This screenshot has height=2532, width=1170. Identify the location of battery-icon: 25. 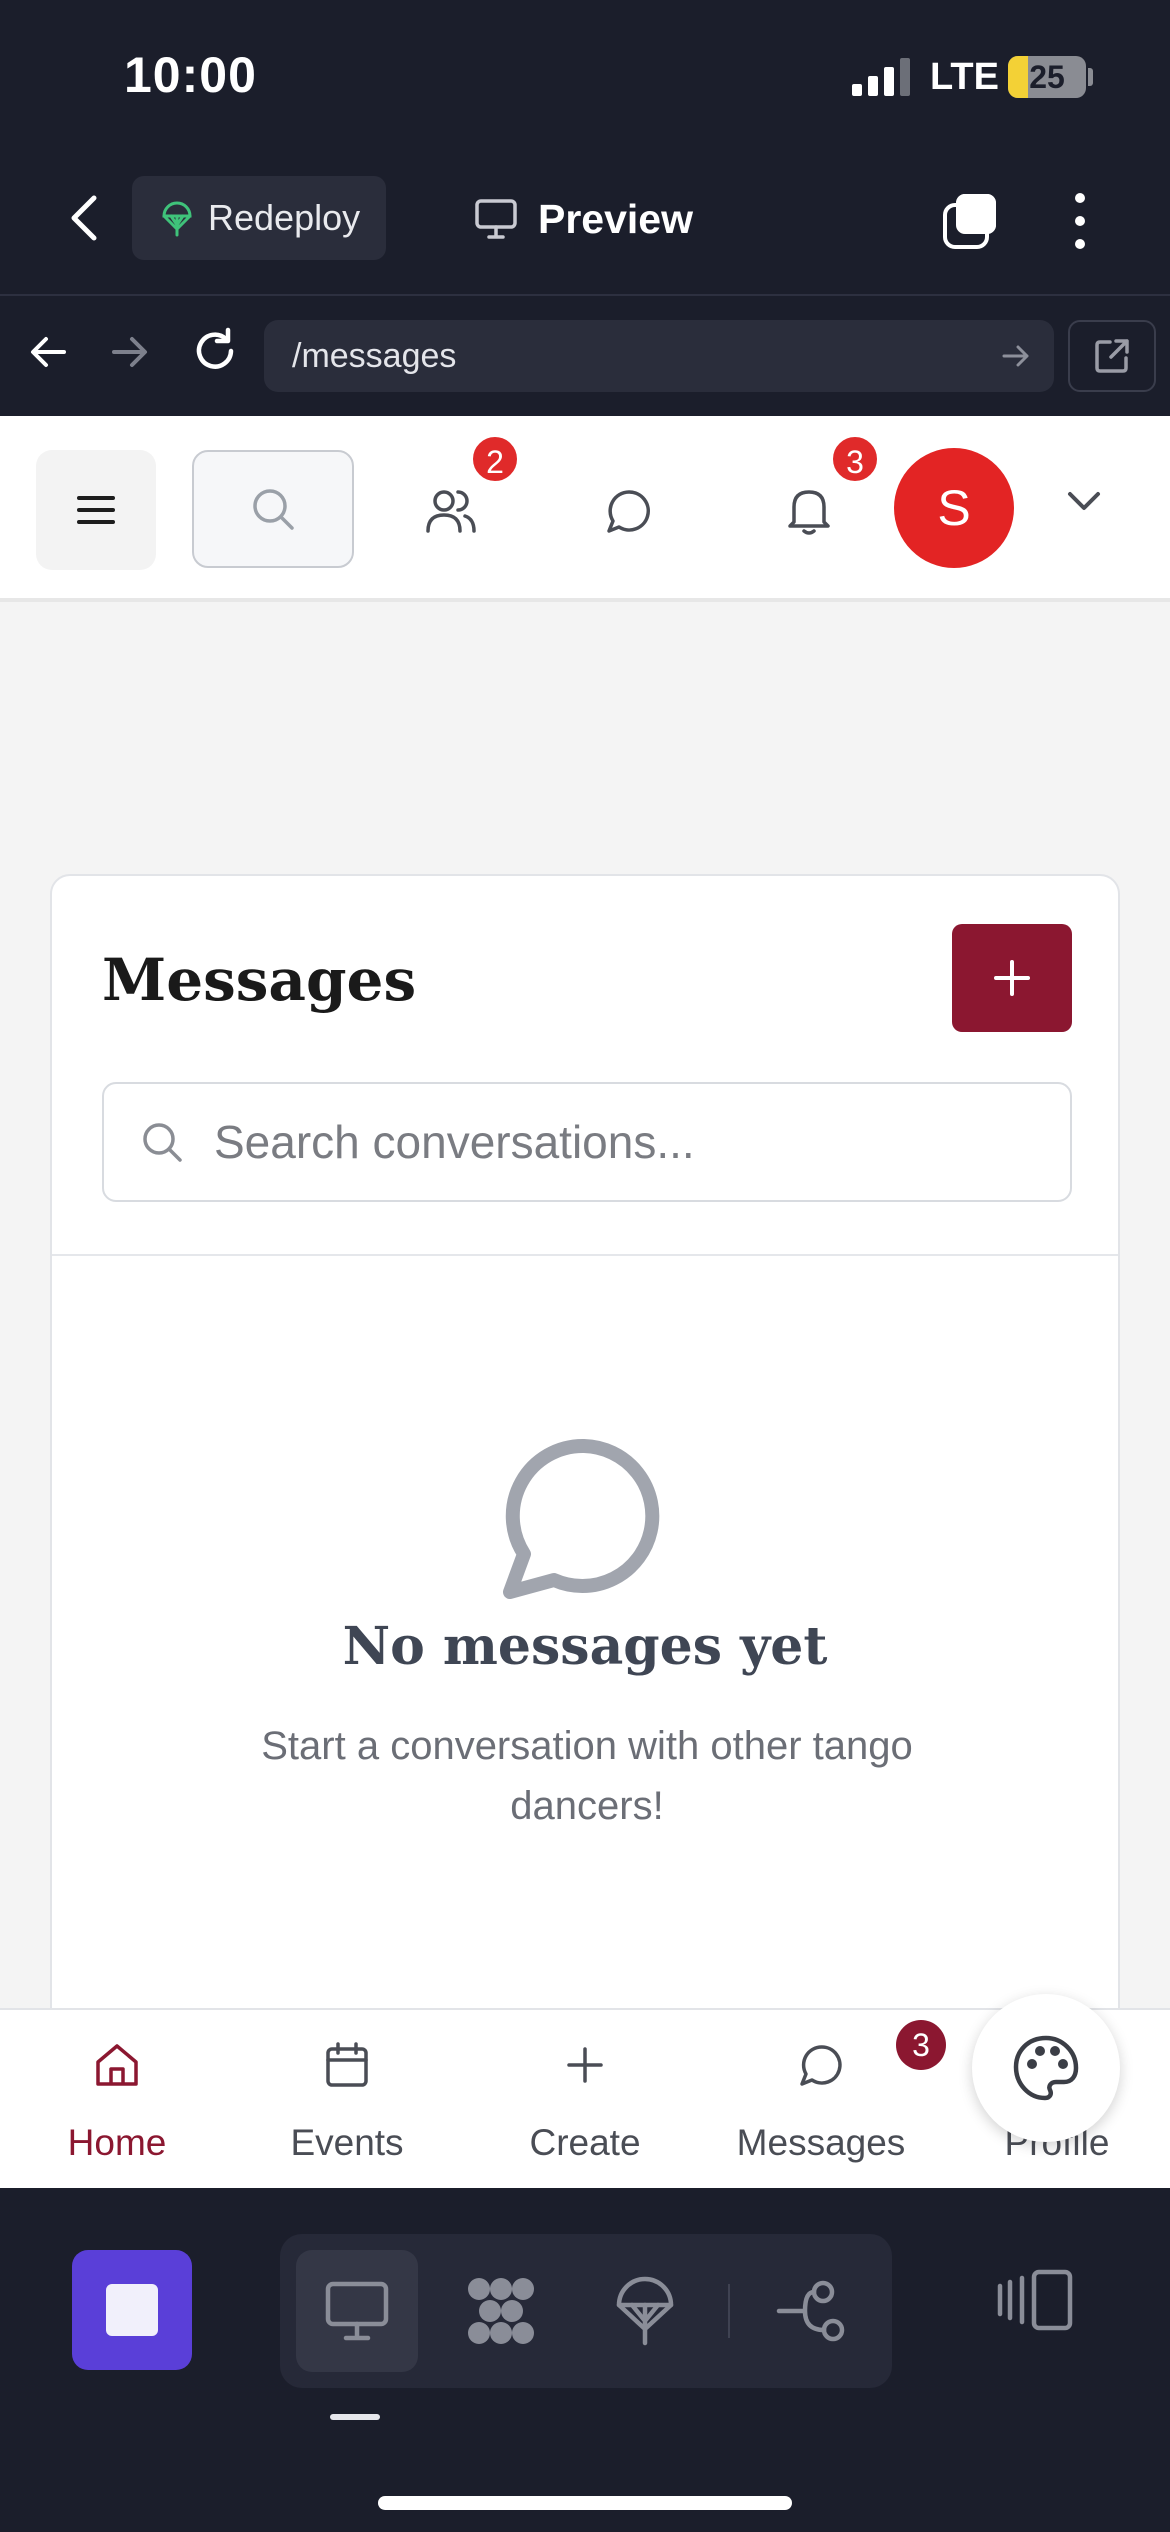
(1047, 77).